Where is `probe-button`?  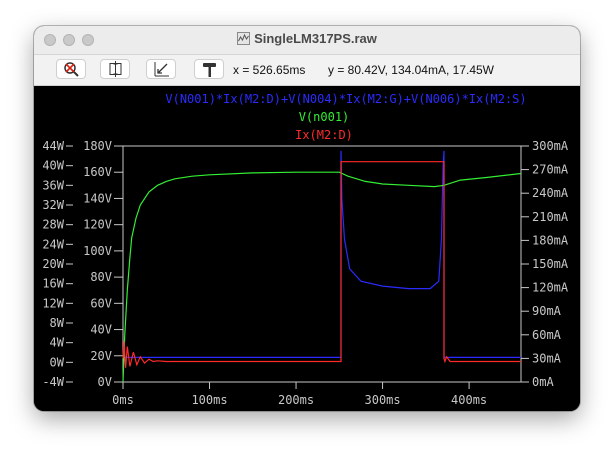 probe-button is located at coordinates (209, 69).